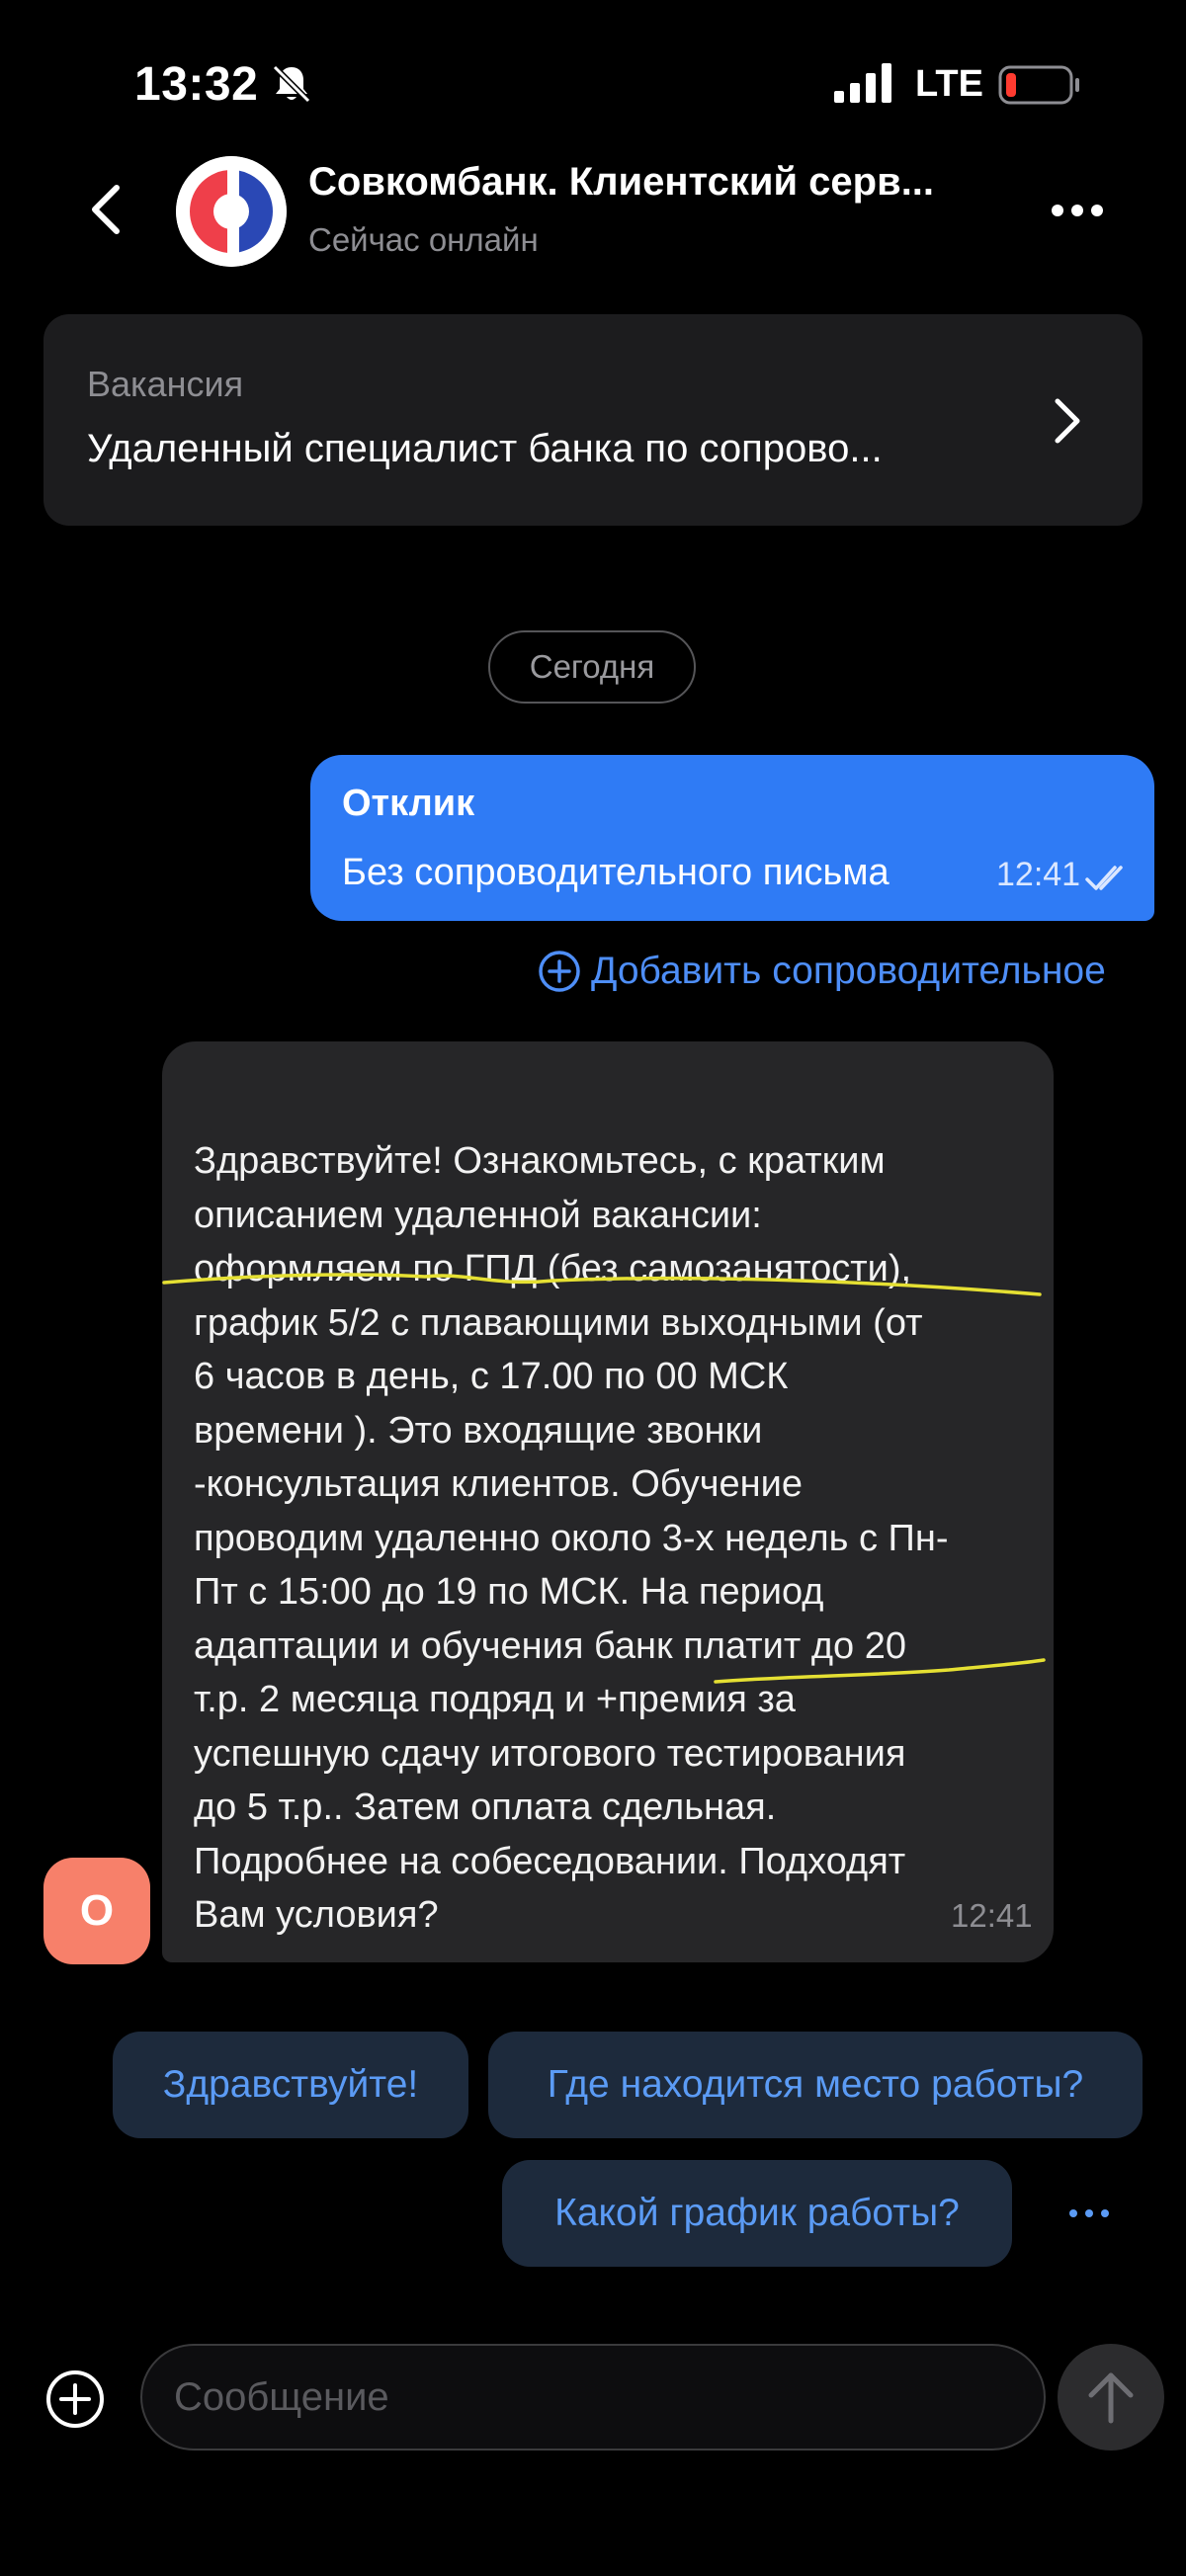 The image size is (1186, 2576). Describe the element at coordinates (165, 384) in the screenshot. I see `vacancy-label: Вакансия` at that location.